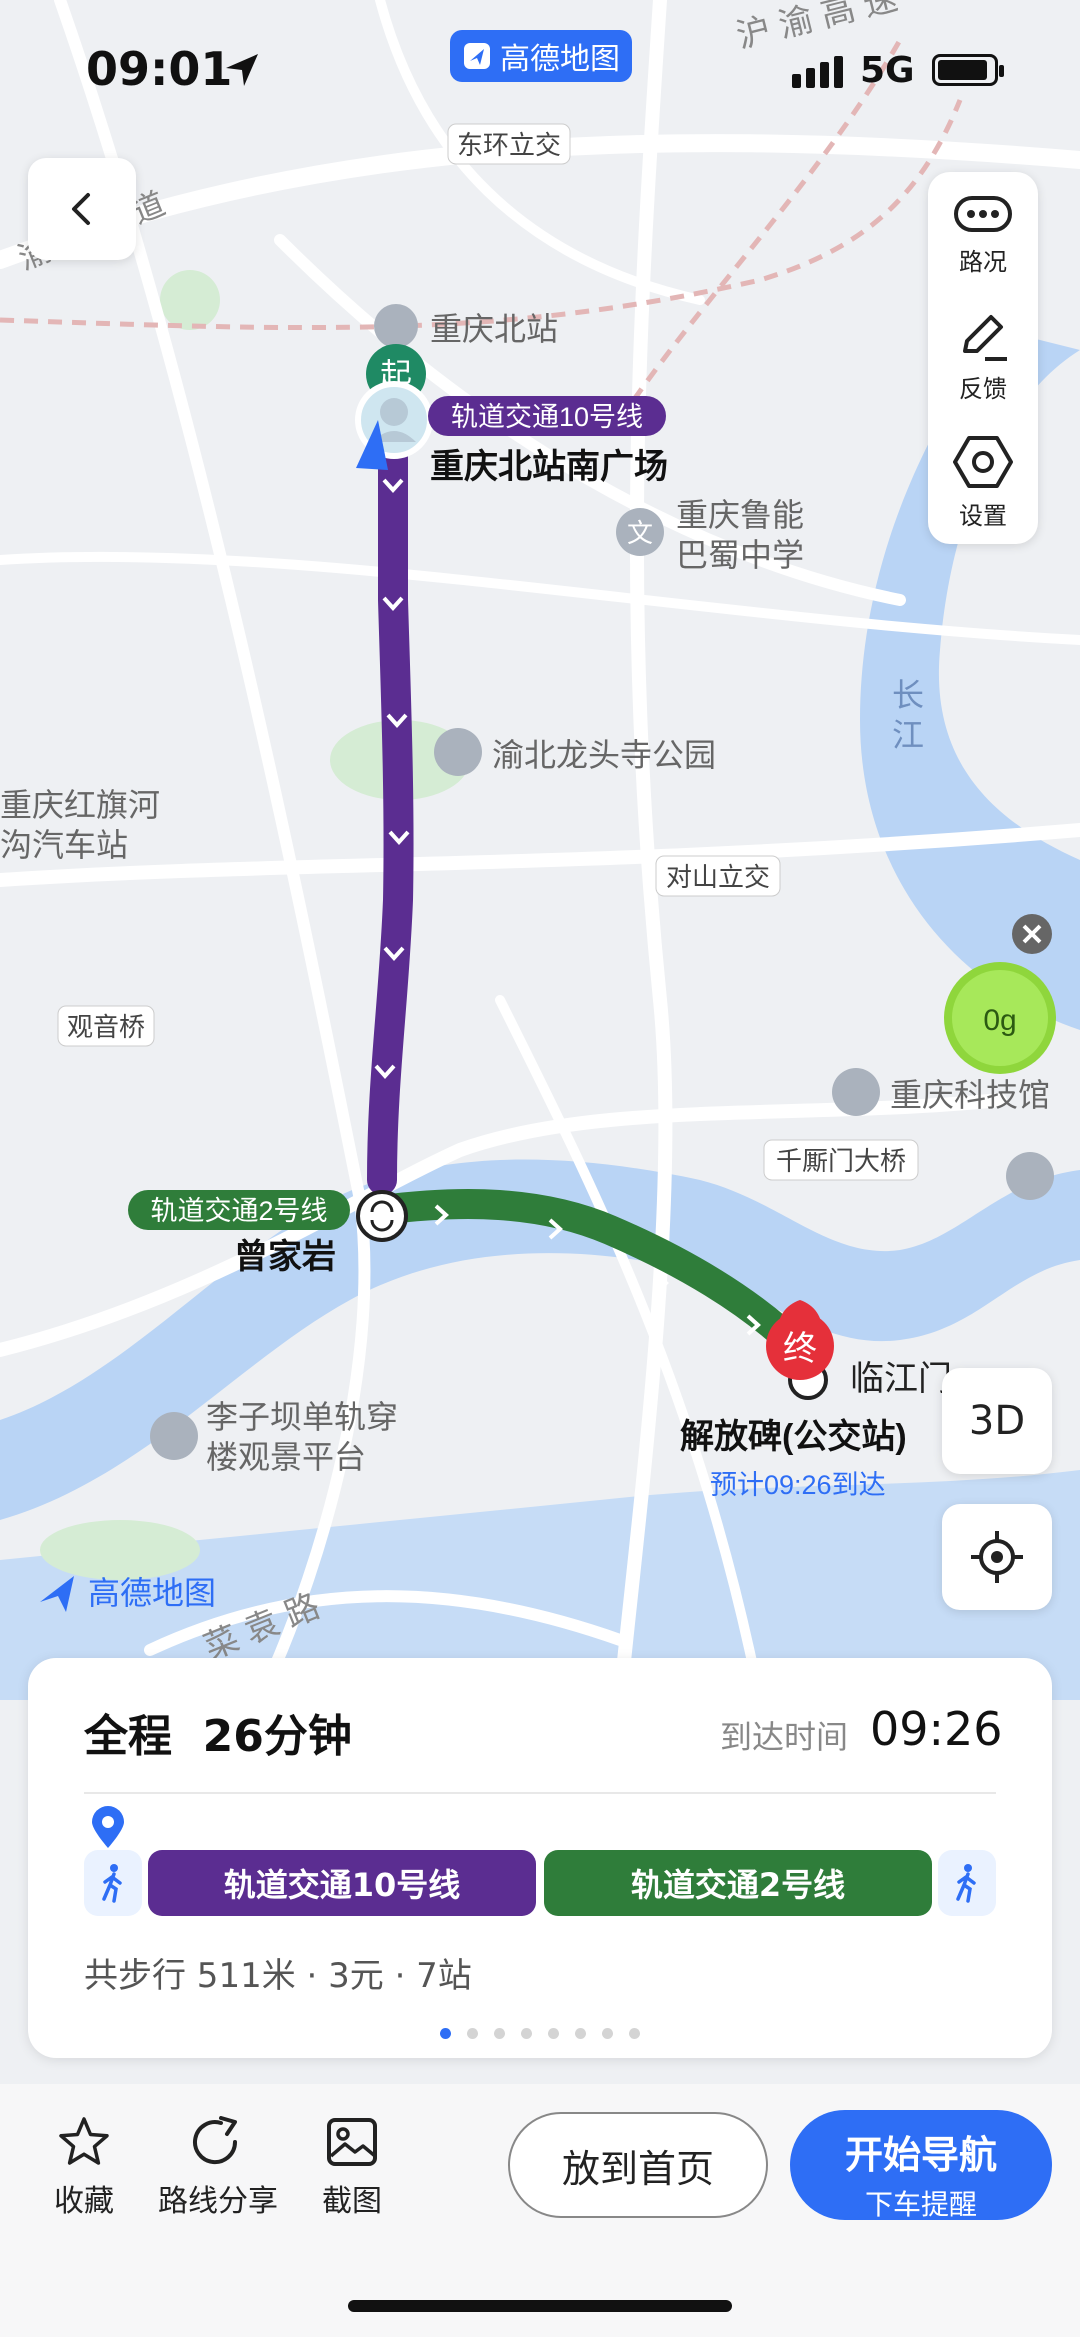 The image size is (1080, 2337). Describe the element at coordinates (640, 533) in the screenshot. I see `svg-text: 文` at that location.